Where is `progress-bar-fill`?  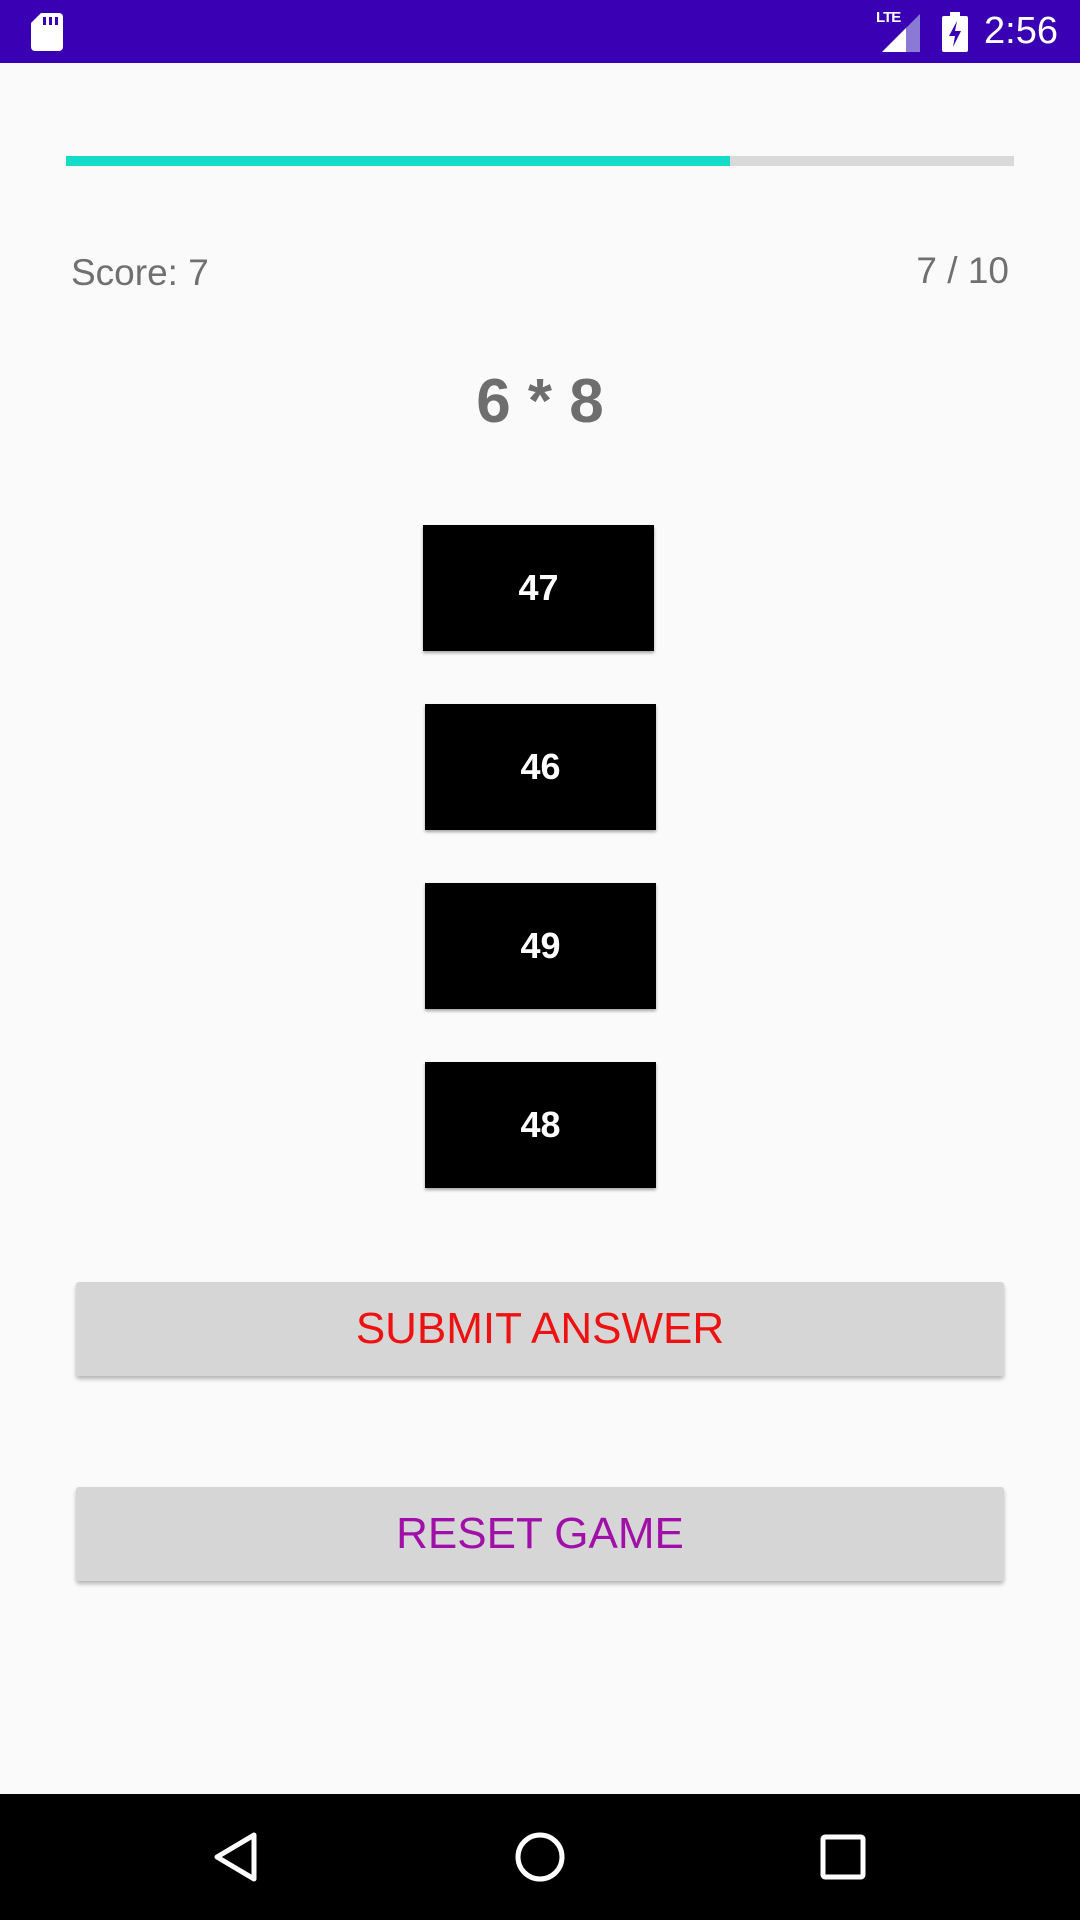 progress-bar-fill is located at coordinates (398, 161).